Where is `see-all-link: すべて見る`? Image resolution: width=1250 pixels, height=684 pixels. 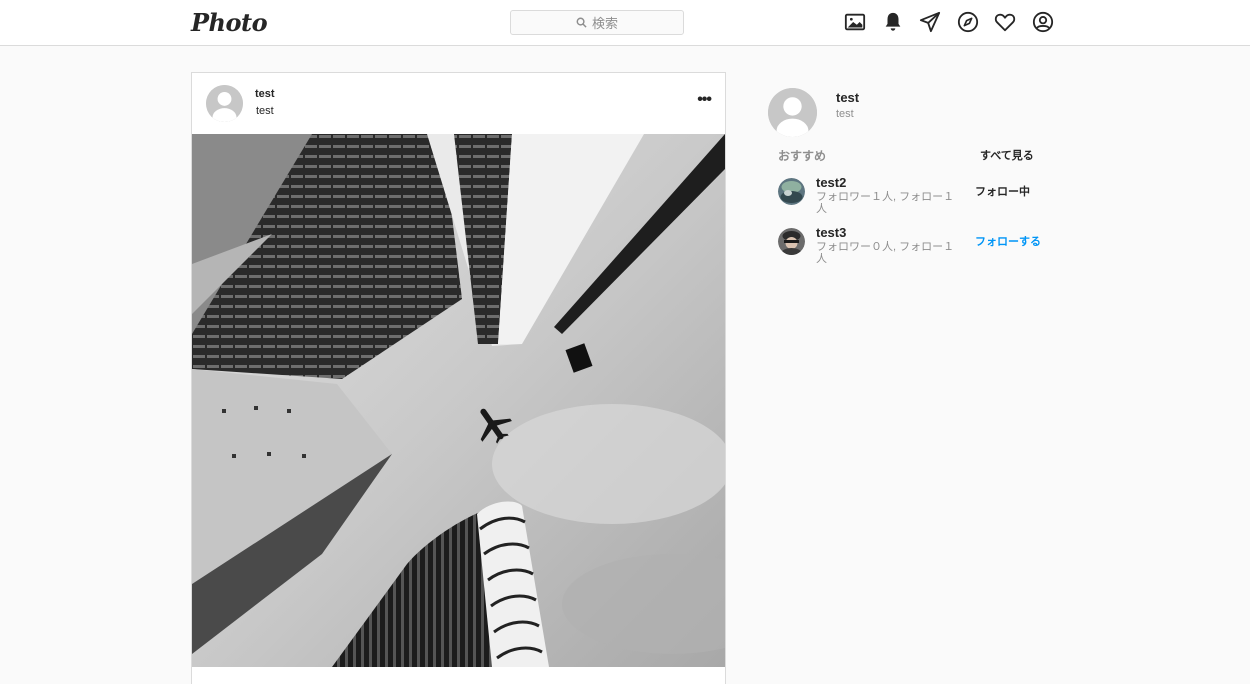 see-all-link: すべて見る is located at coordinates (1007, 155).